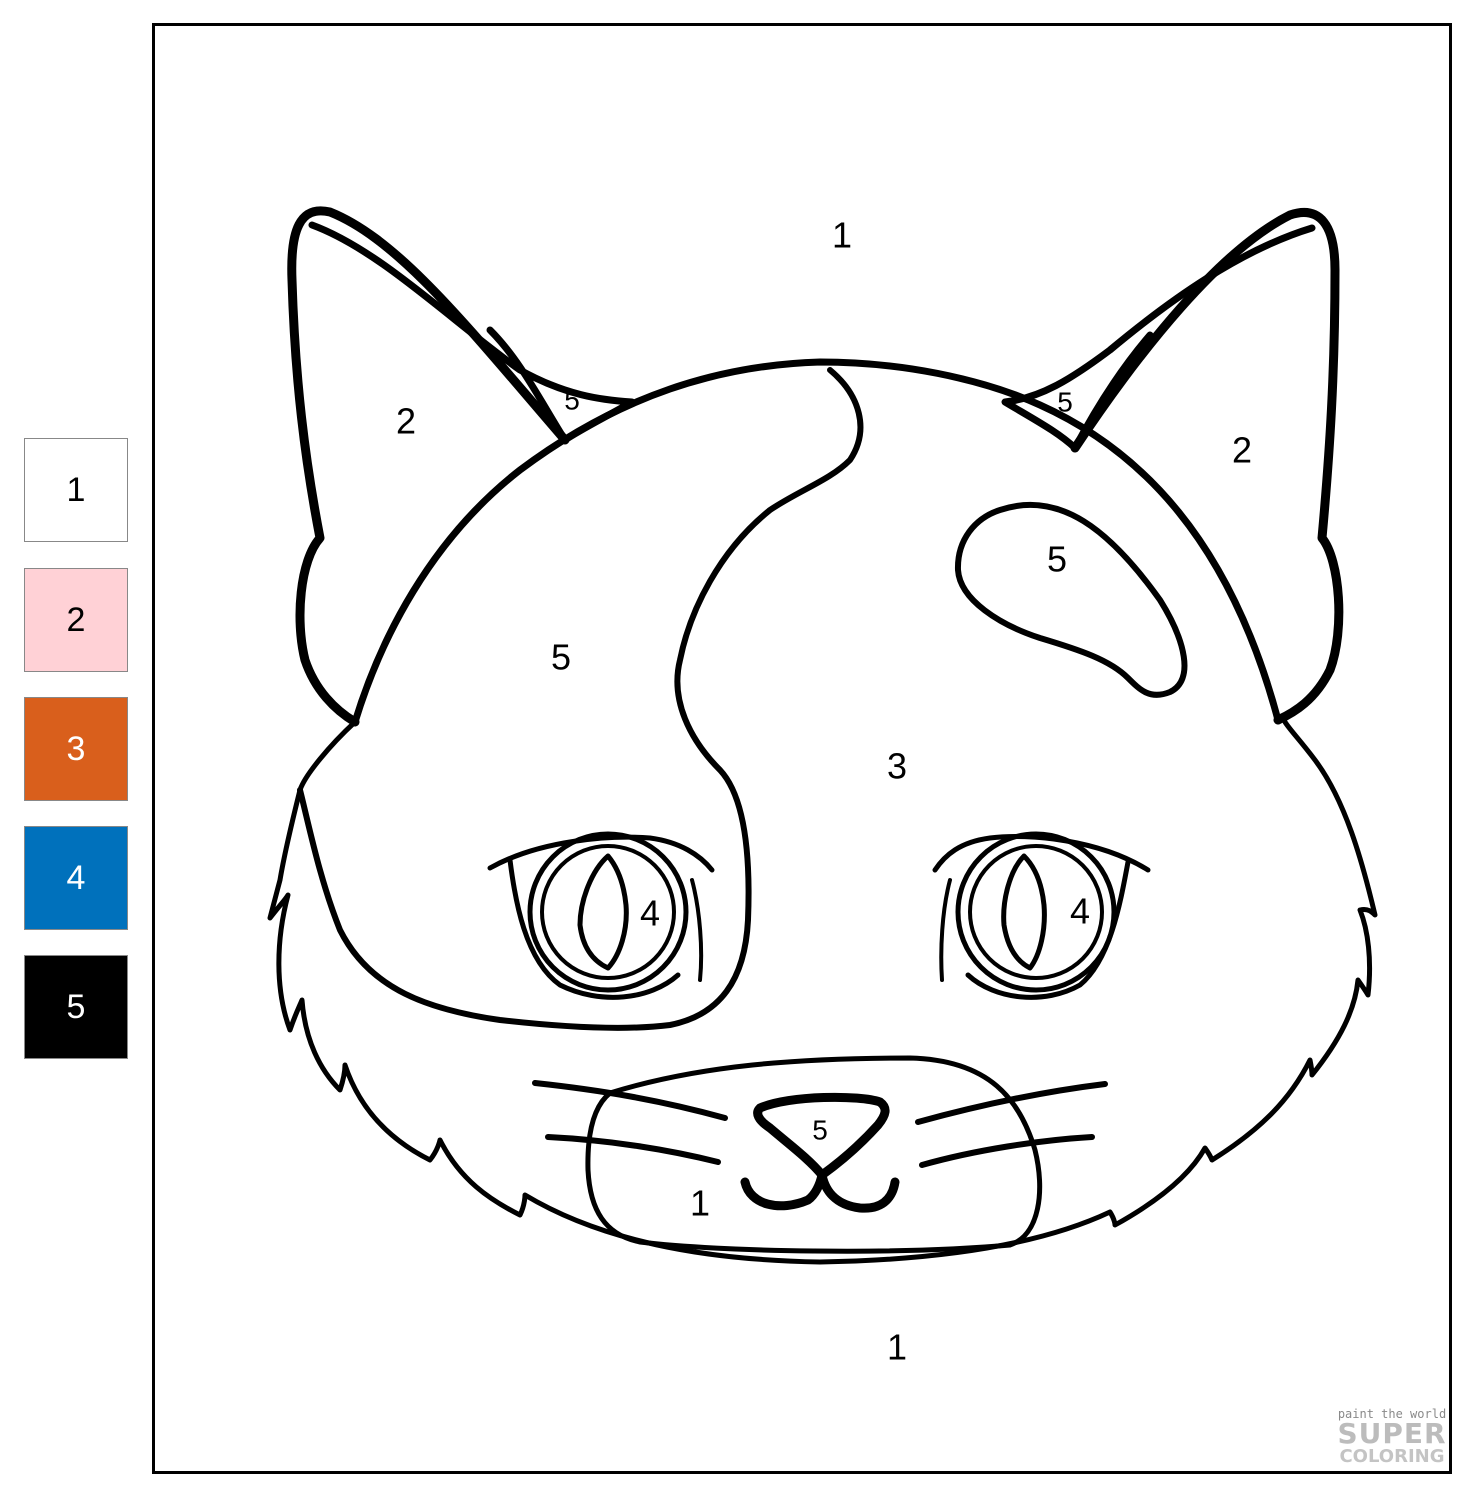 This screenshot has height=1499, width=1476. I want to click on label-face: 3, so click(897, 766).